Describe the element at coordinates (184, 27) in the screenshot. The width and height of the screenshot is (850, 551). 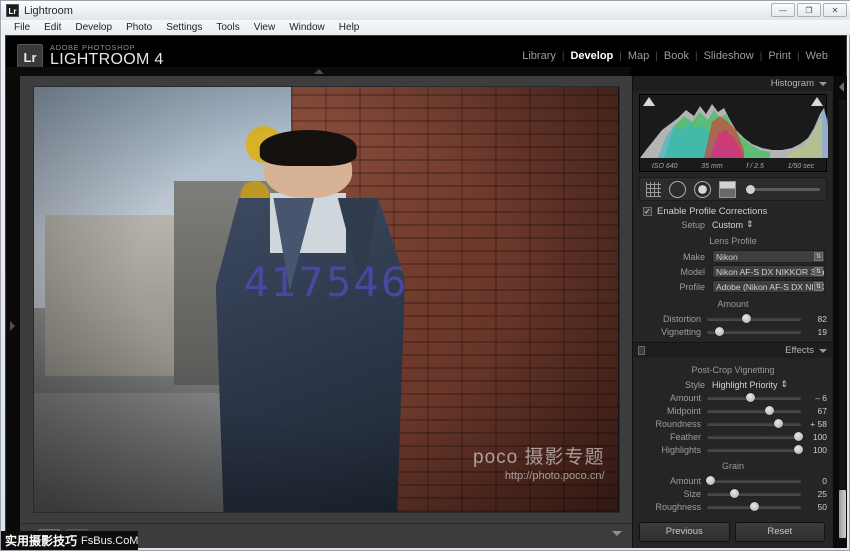
I see `menu-settings: Settings` at that location.